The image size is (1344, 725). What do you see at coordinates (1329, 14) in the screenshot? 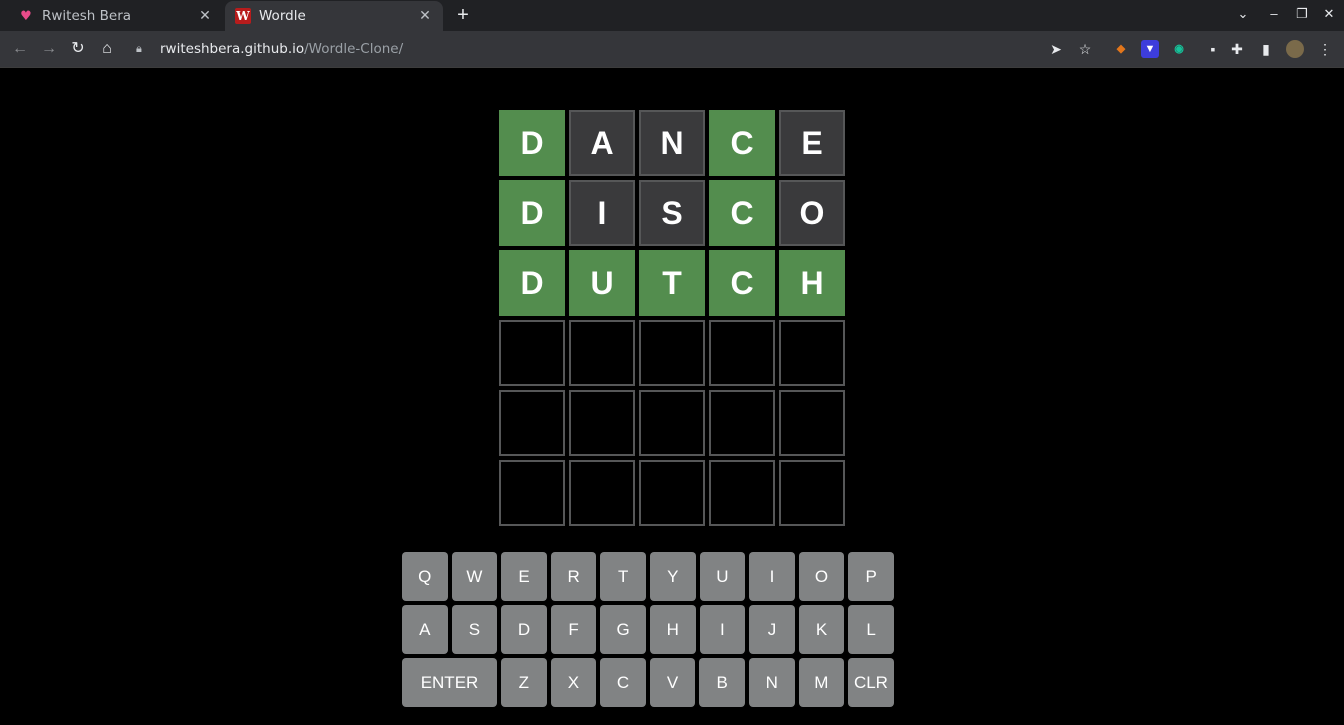
I see `close-window-icon: ✕` at bounding box center [1329, 14].